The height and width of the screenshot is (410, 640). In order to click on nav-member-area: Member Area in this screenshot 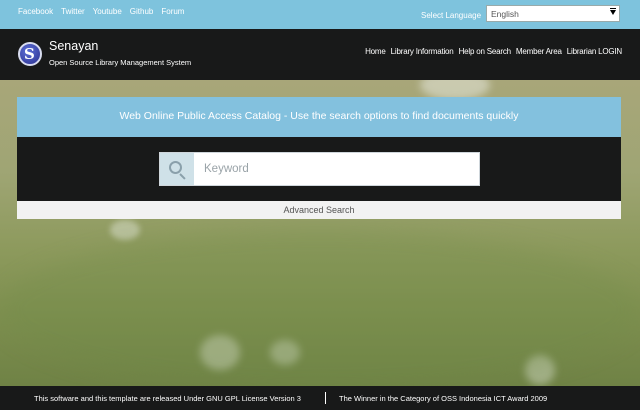, I will do `click(539, 51)`.